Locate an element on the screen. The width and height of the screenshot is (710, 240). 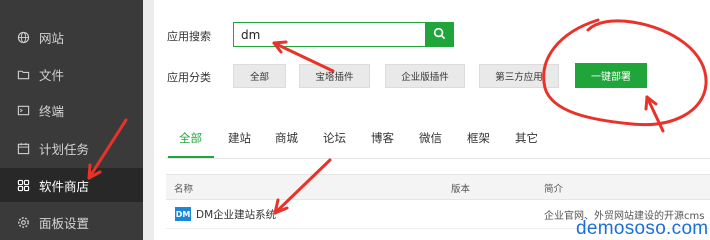
search-button is located at coordinates (439, 34).